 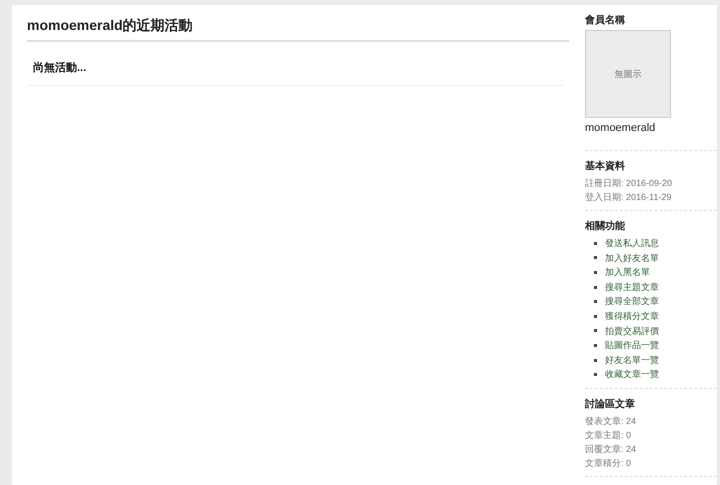 I want to click on function-link: 發送私人訊息, so click(x=632, y=243).